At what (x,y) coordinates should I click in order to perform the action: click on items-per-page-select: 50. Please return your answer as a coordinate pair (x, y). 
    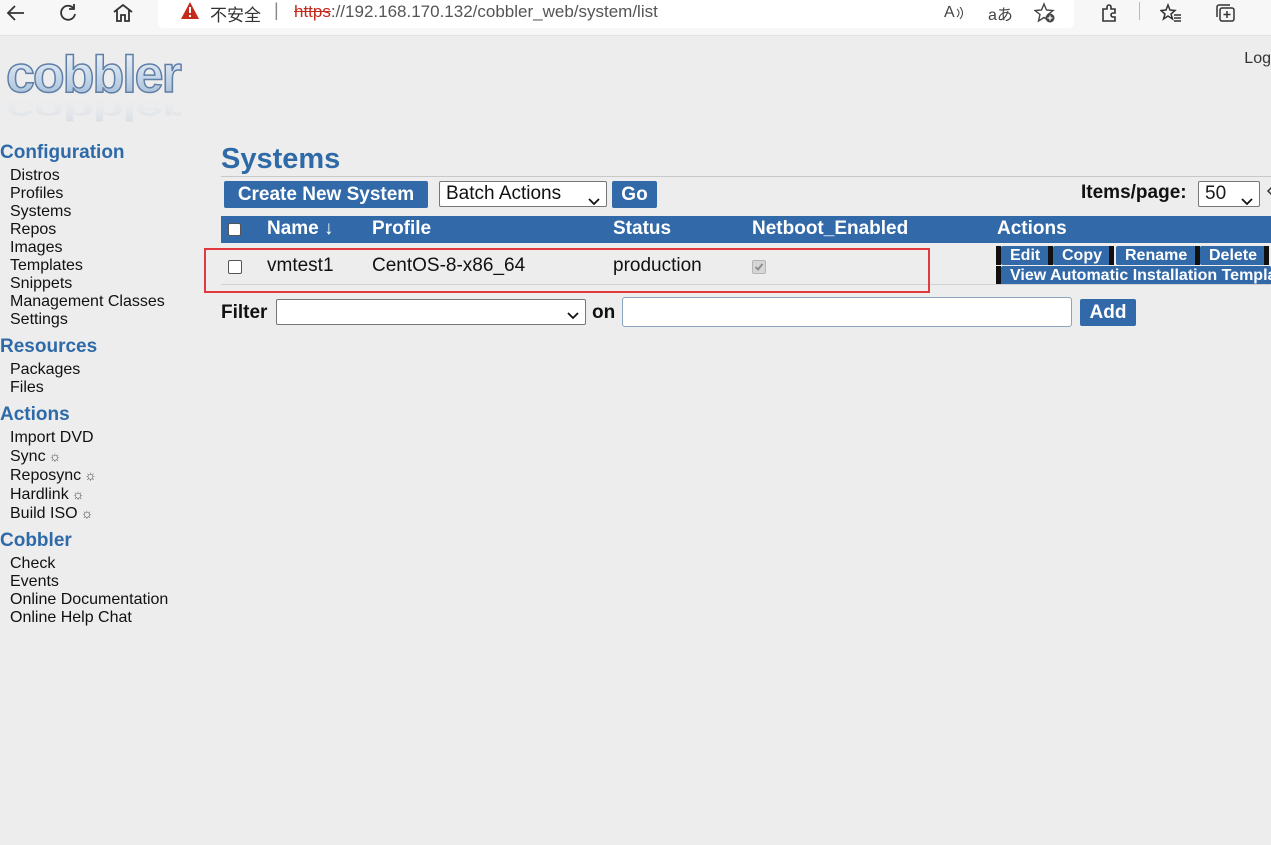
    Looking at the image, I should click on (1229, 194).